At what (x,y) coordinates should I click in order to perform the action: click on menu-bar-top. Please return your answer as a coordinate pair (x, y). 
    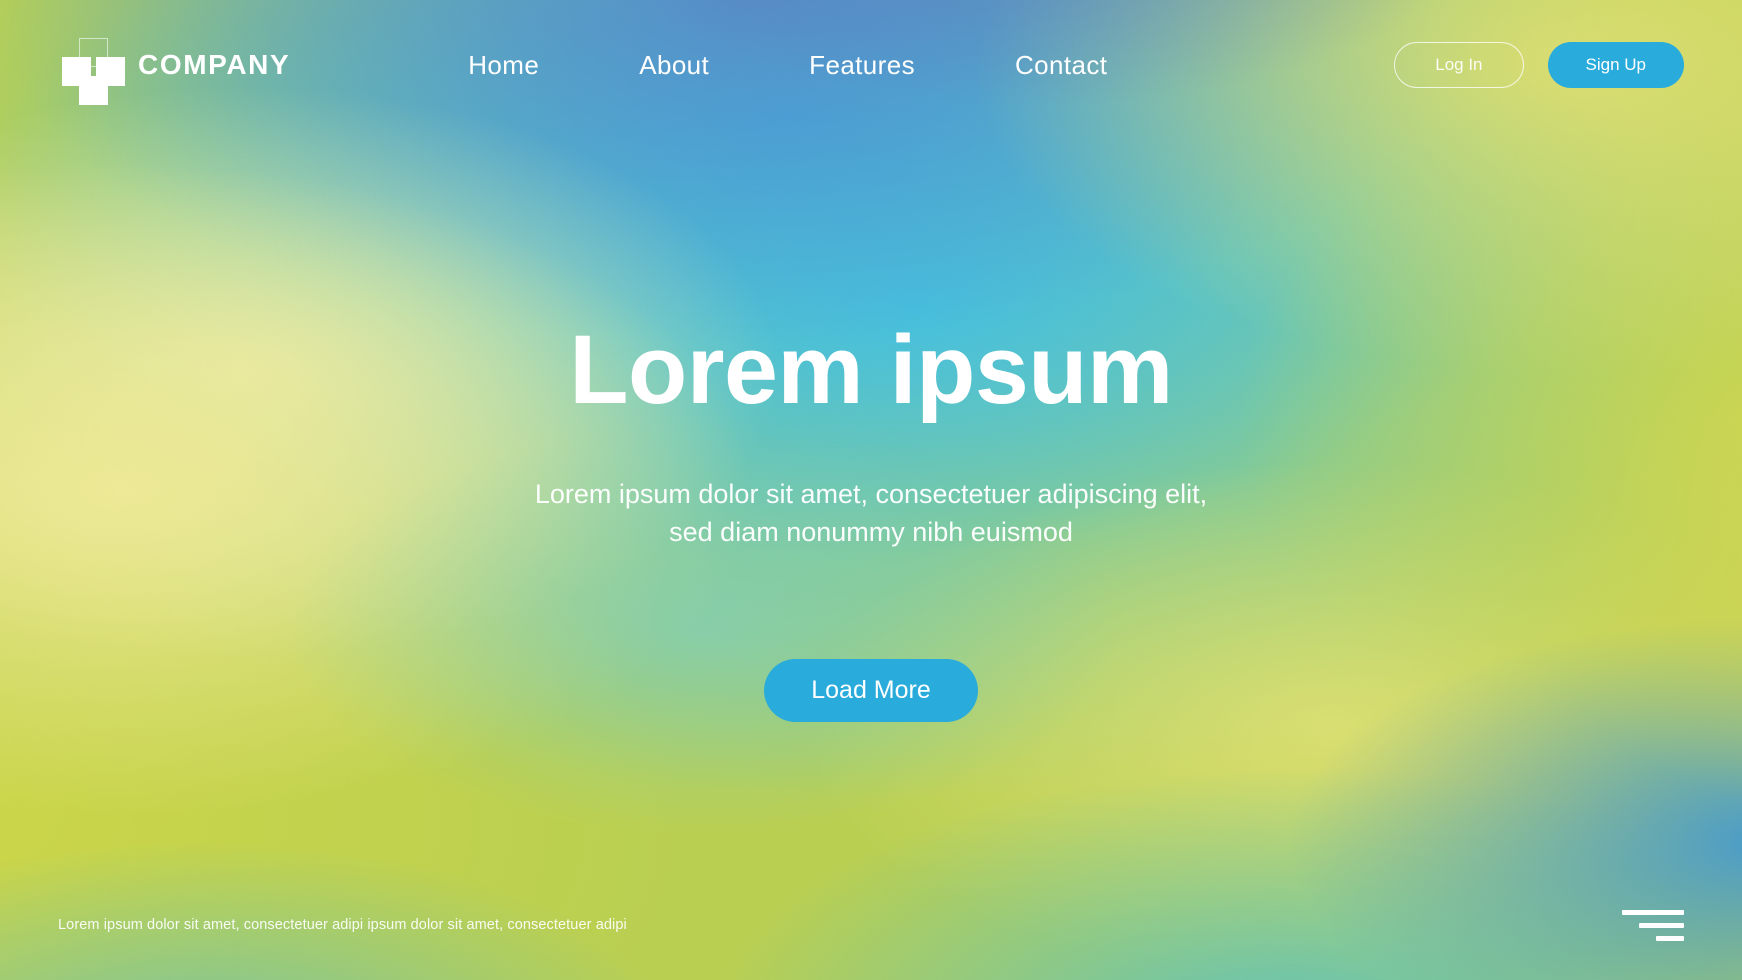
    Looking at the image, I should click on (1653, 912).